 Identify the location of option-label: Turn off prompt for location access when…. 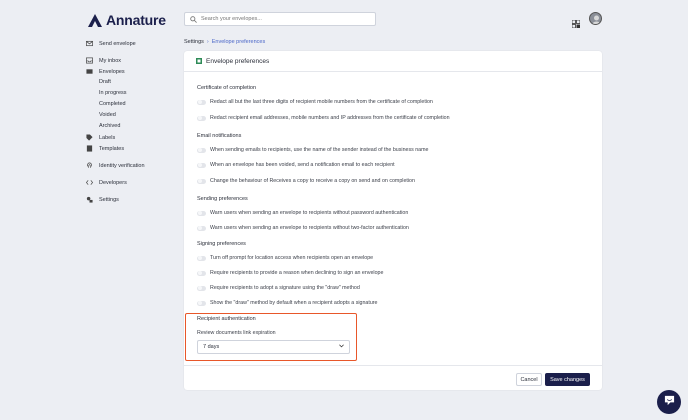
(292, 258).